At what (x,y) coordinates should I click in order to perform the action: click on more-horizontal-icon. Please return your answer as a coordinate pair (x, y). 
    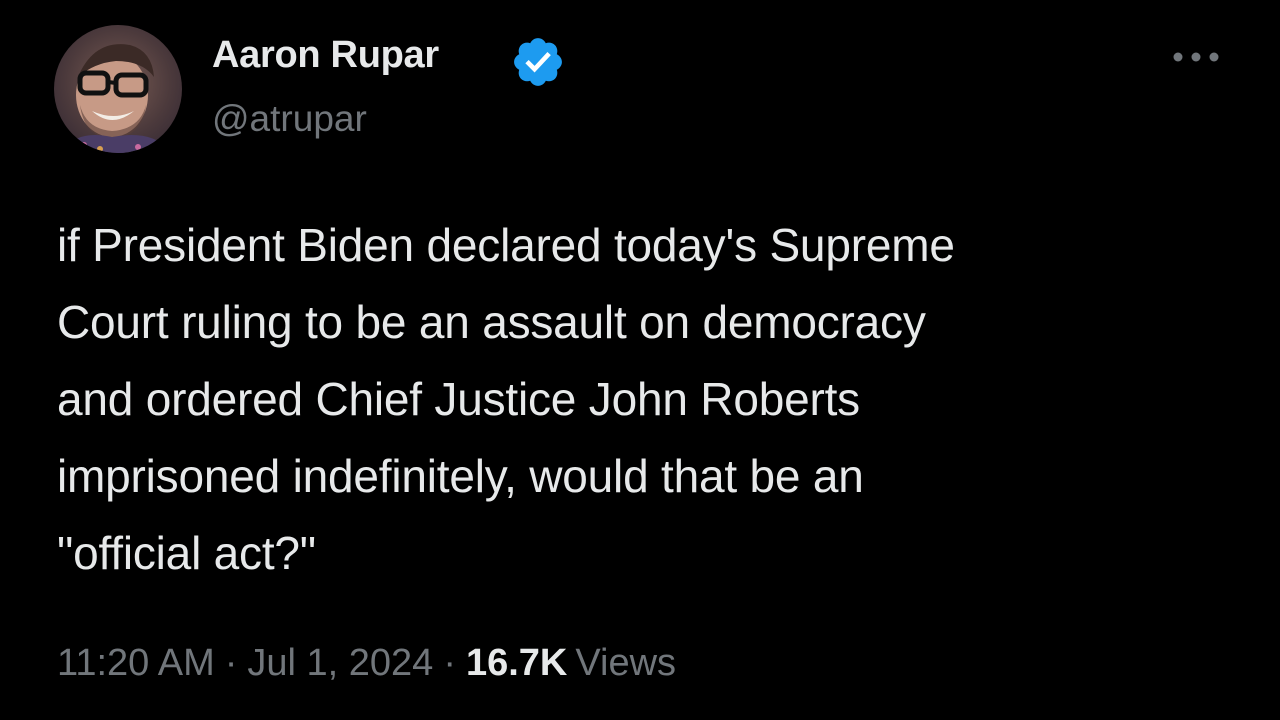
    Looking at the image, I should click on (1196, 57).